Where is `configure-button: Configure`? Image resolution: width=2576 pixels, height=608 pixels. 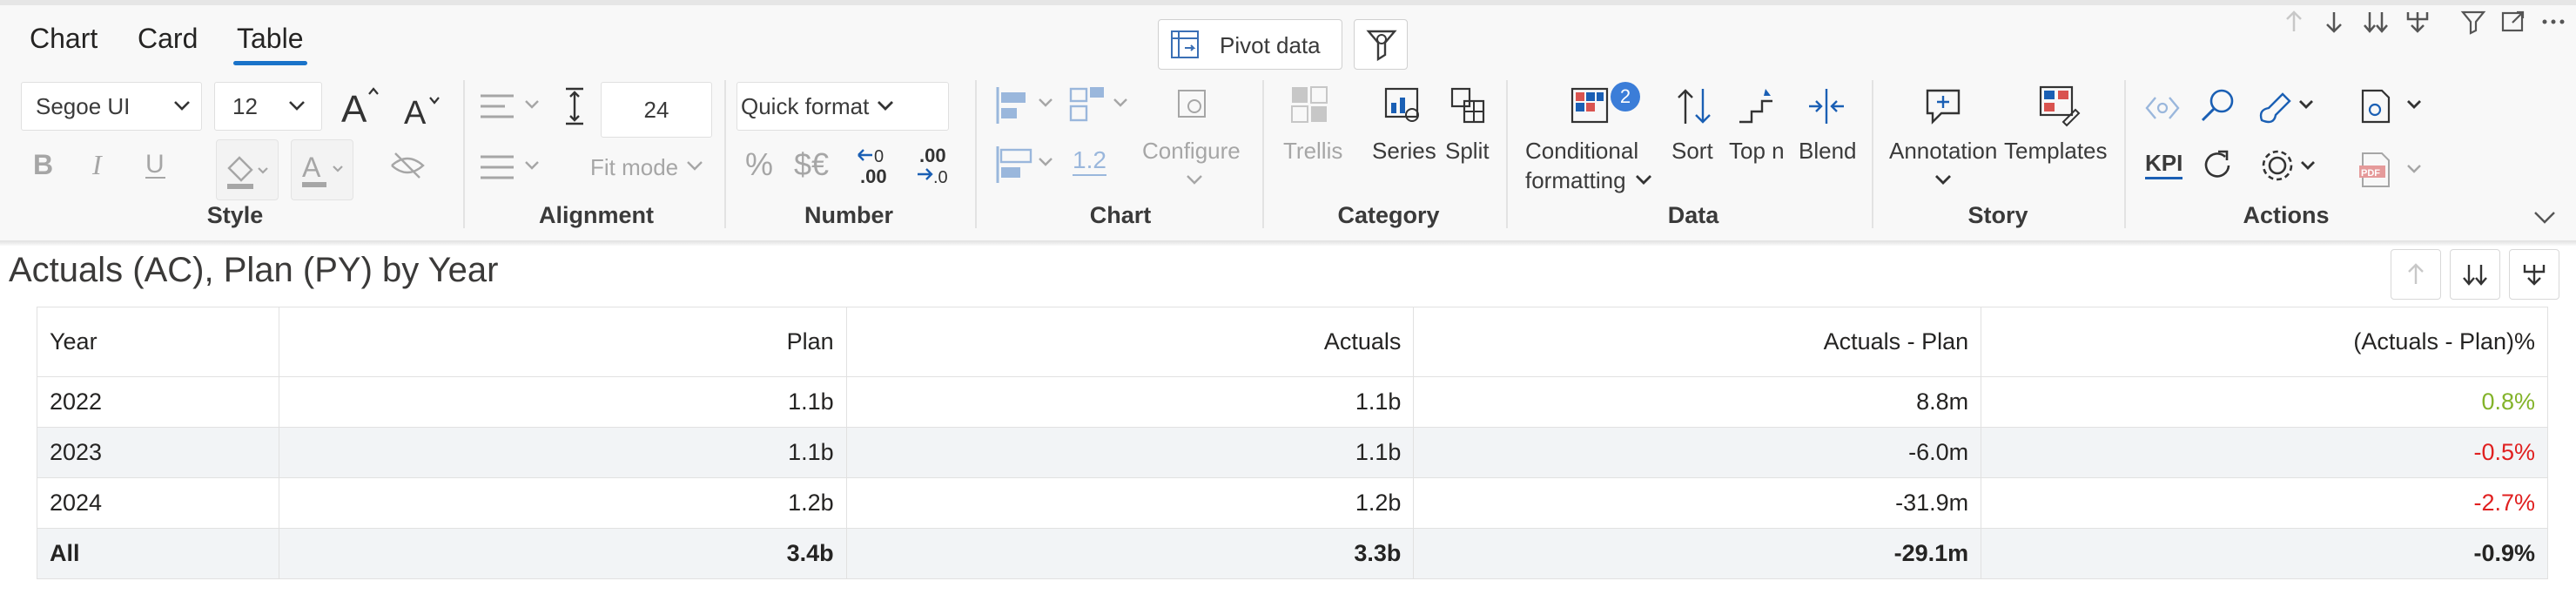
configure-button: Configure is located at coordinates (1191, 151).